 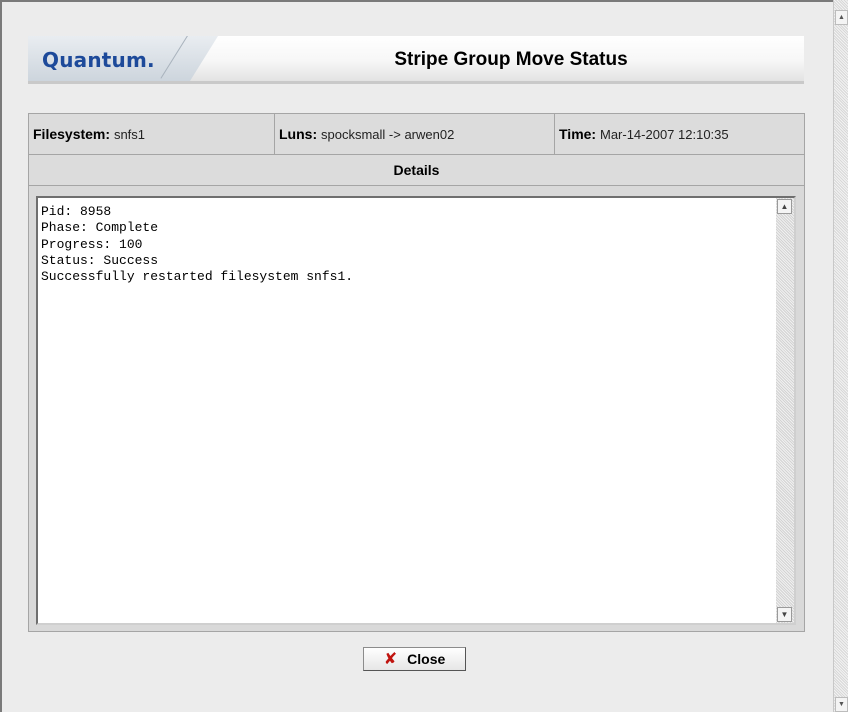 I want to click on details-heading: Details, so click(x=416, y=170).